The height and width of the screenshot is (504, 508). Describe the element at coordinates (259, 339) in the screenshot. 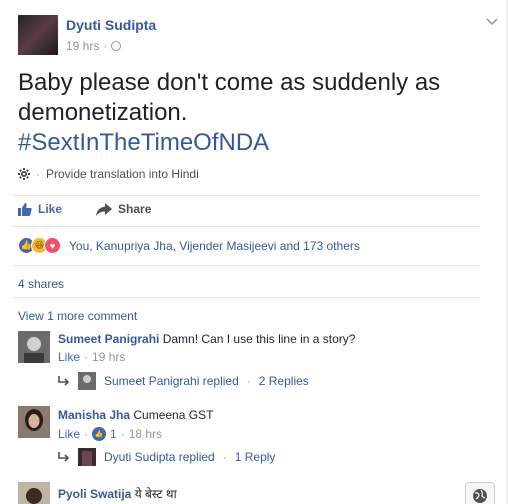

I see `comment-text: Damn! Can I use this line in a story?` at that location.